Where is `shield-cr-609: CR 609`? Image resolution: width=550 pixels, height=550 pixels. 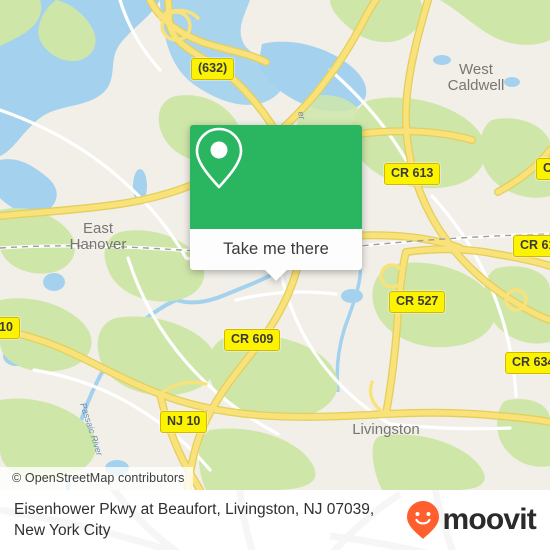 shield-cr-609: CR 609 is located at coordinates (252, 340).